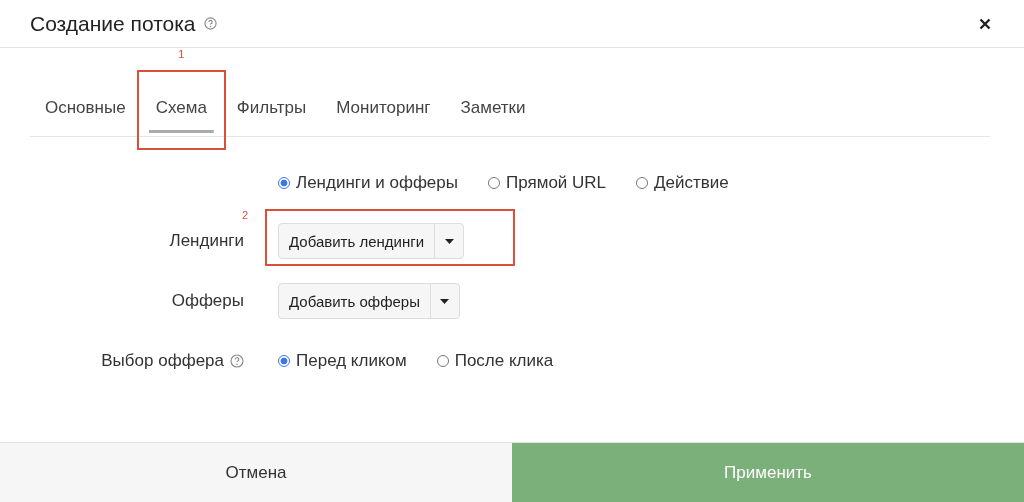  Describe the element at coordinates (207, 301) in the screenshot. I see `field-label: Офферы` at that location.